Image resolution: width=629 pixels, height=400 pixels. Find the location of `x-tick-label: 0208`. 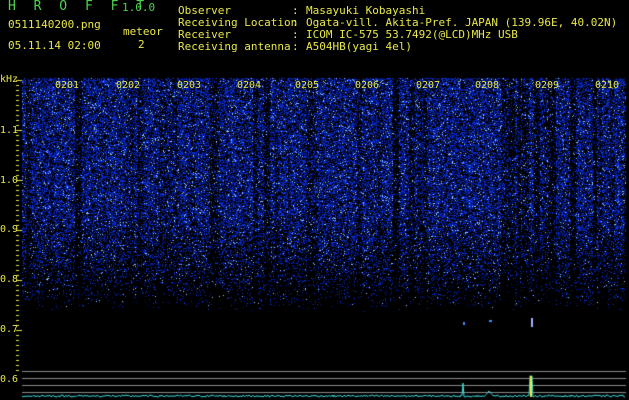

x-tick-label: 0208 is located at coordinates (487, 85).